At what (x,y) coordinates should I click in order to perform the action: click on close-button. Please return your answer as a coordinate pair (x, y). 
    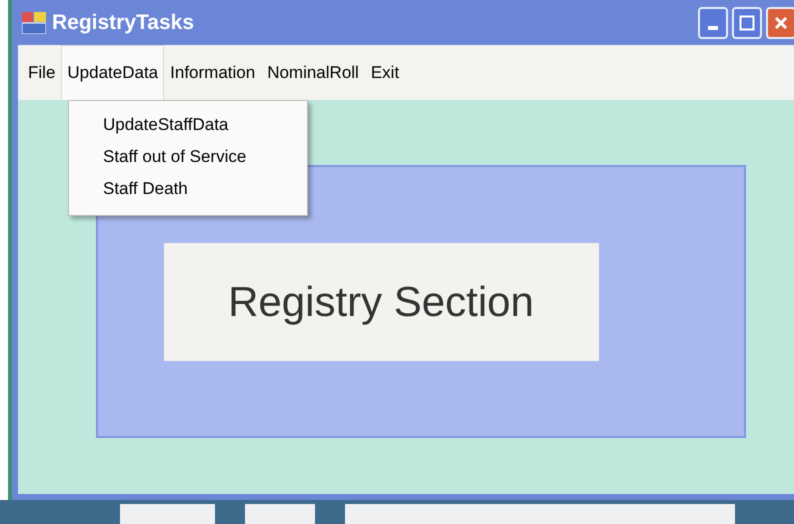
    Looking at the image, I should click on (780, 22).